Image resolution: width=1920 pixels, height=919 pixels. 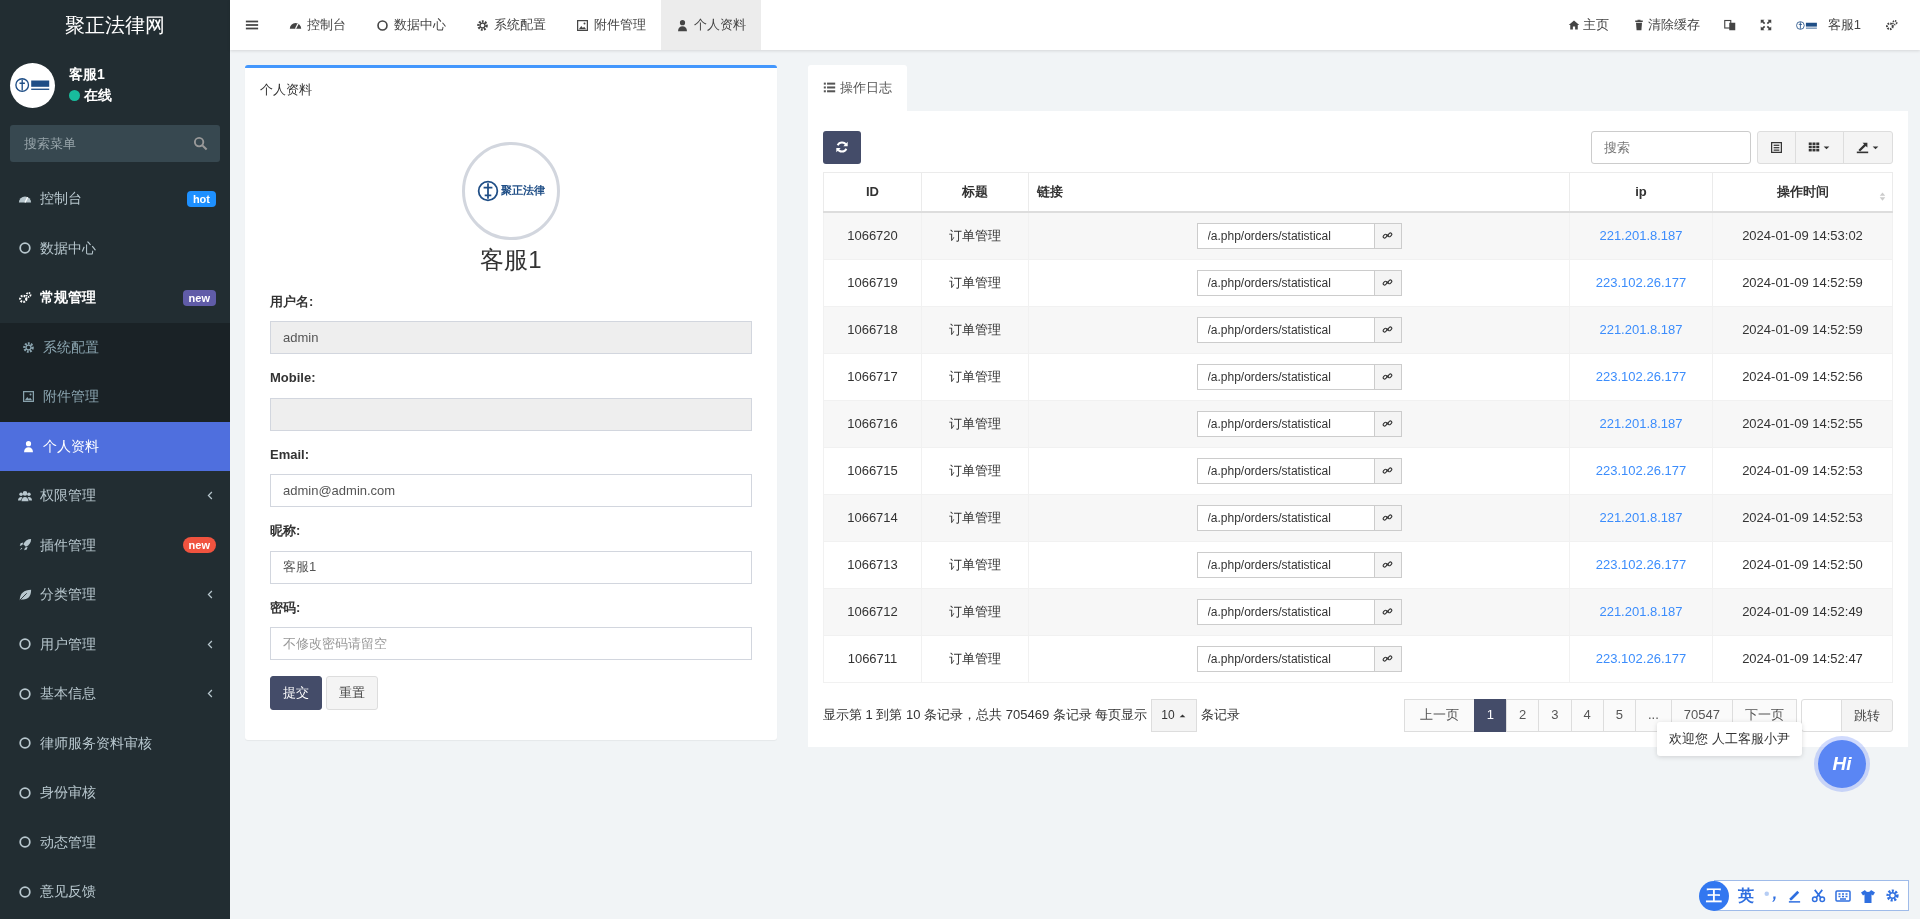 I want to click on input-field: admin@admin.com, so click(x=511, y=490).